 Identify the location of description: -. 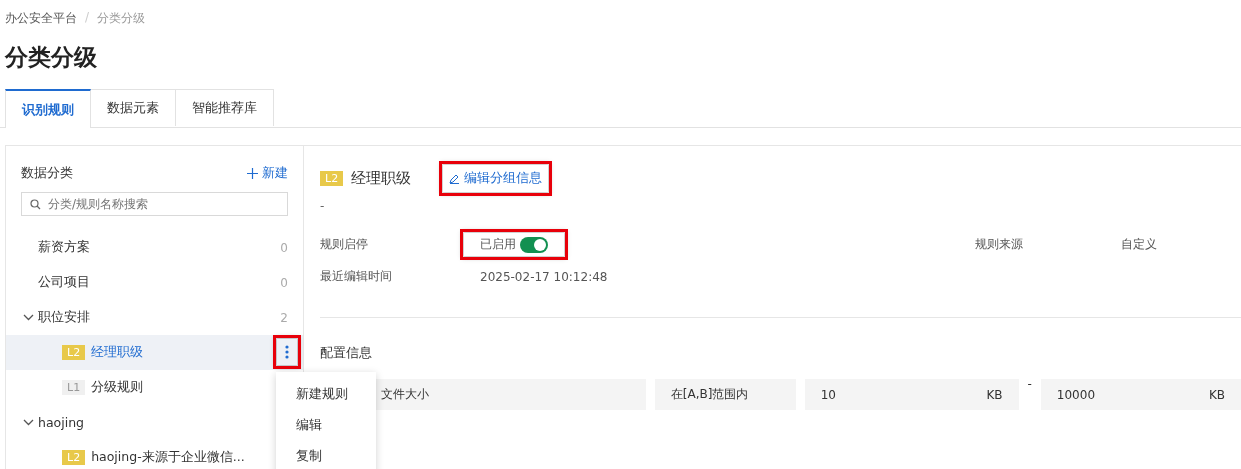
(323, 207).